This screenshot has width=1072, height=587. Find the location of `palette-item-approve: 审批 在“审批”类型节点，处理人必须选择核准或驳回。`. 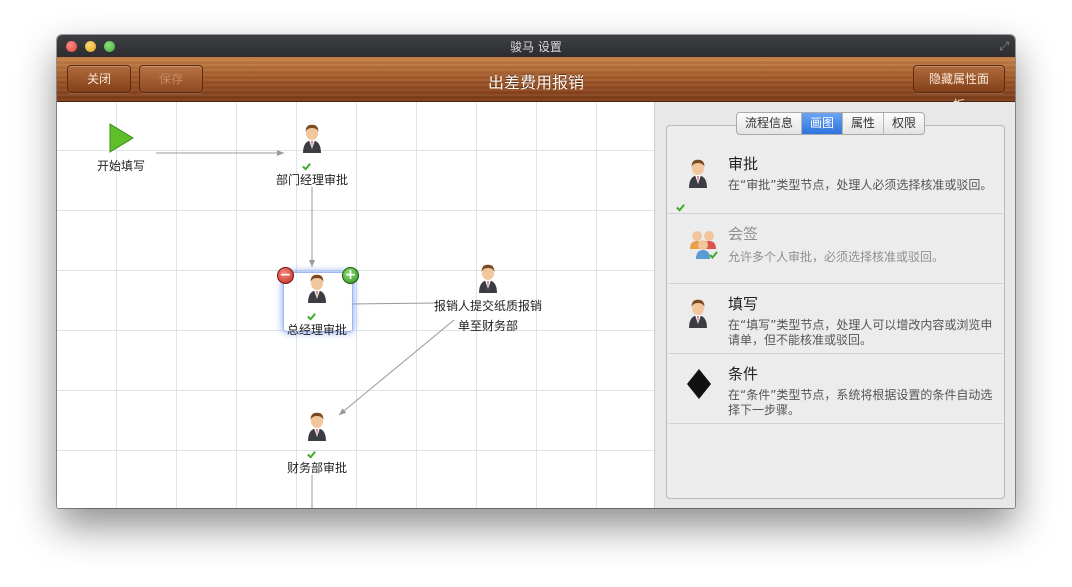

palette-item-approve: 审批 在“审批”类型节点，处理人必须选择核准或驳回。 is located at coordinates (835, 179).